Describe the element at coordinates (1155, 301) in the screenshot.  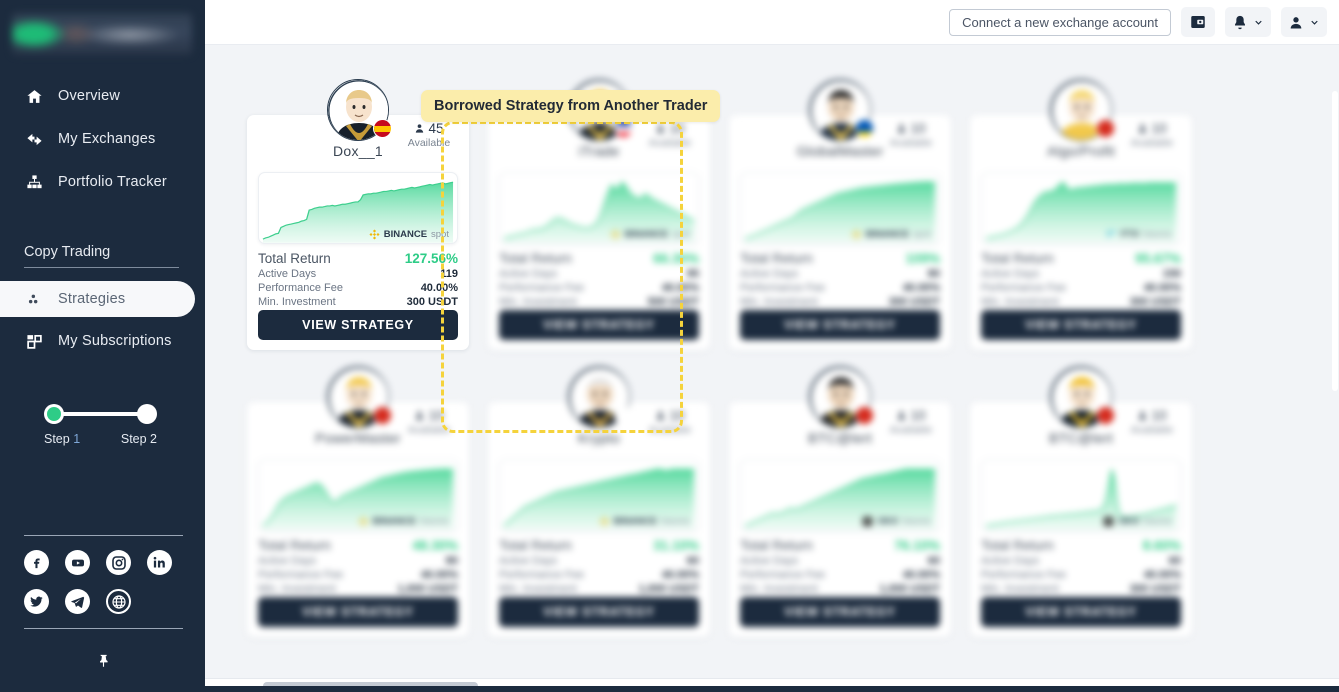
I see `stat-value: 300 USDT` at that location.